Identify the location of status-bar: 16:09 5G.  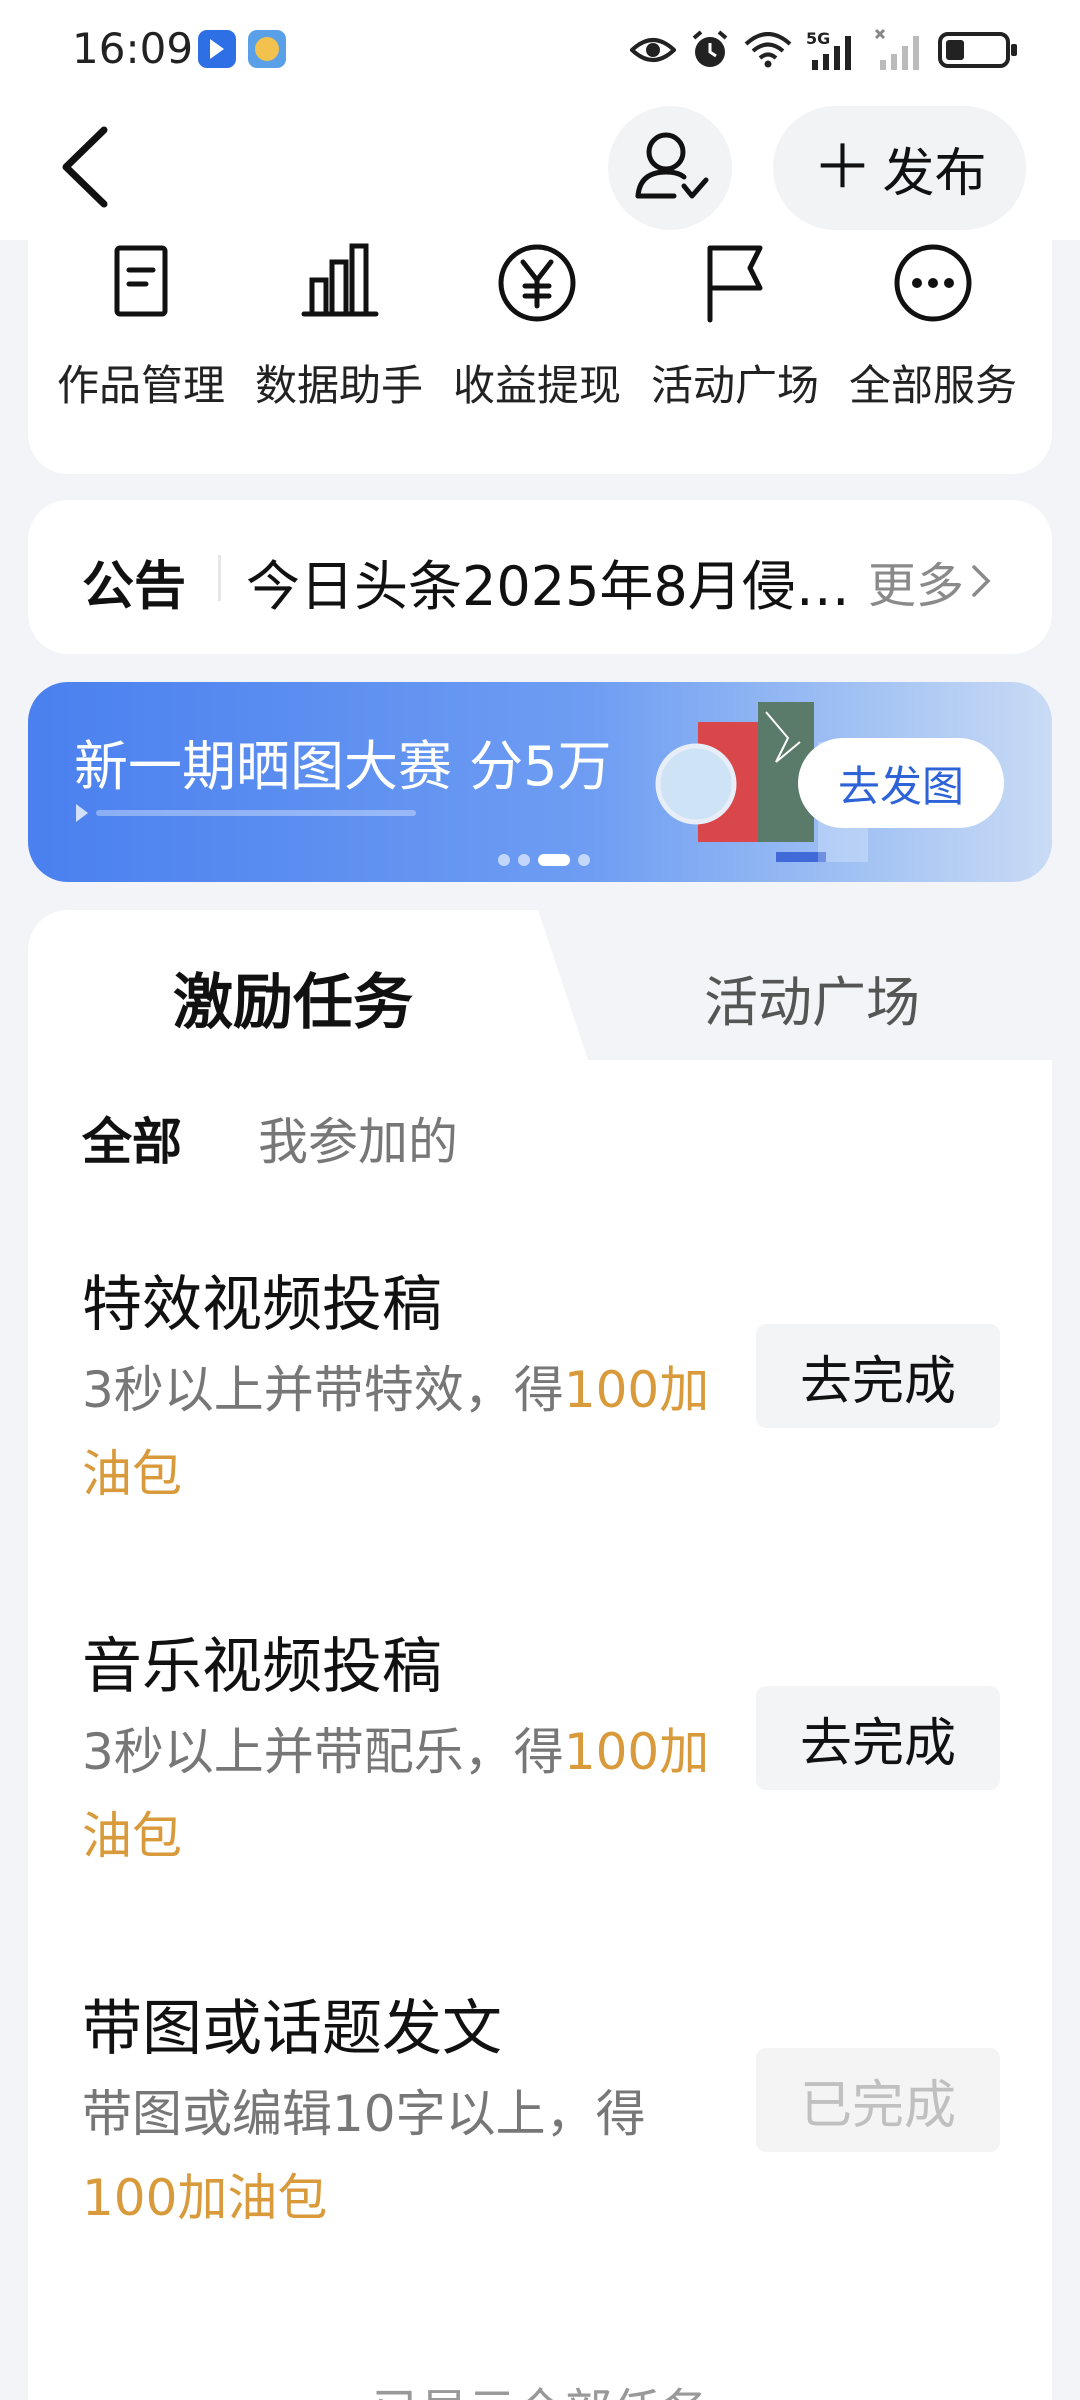
(540, 50).